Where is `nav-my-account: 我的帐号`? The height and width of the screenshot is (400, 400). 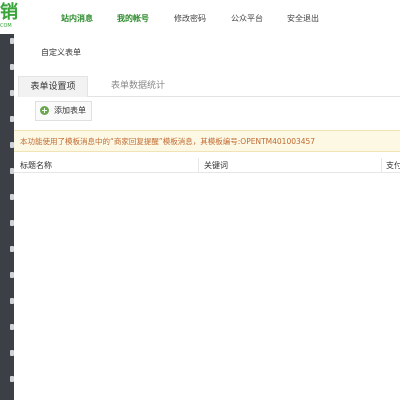 nav-my-account: 我的帐号 is located at coordinates (133, 18).